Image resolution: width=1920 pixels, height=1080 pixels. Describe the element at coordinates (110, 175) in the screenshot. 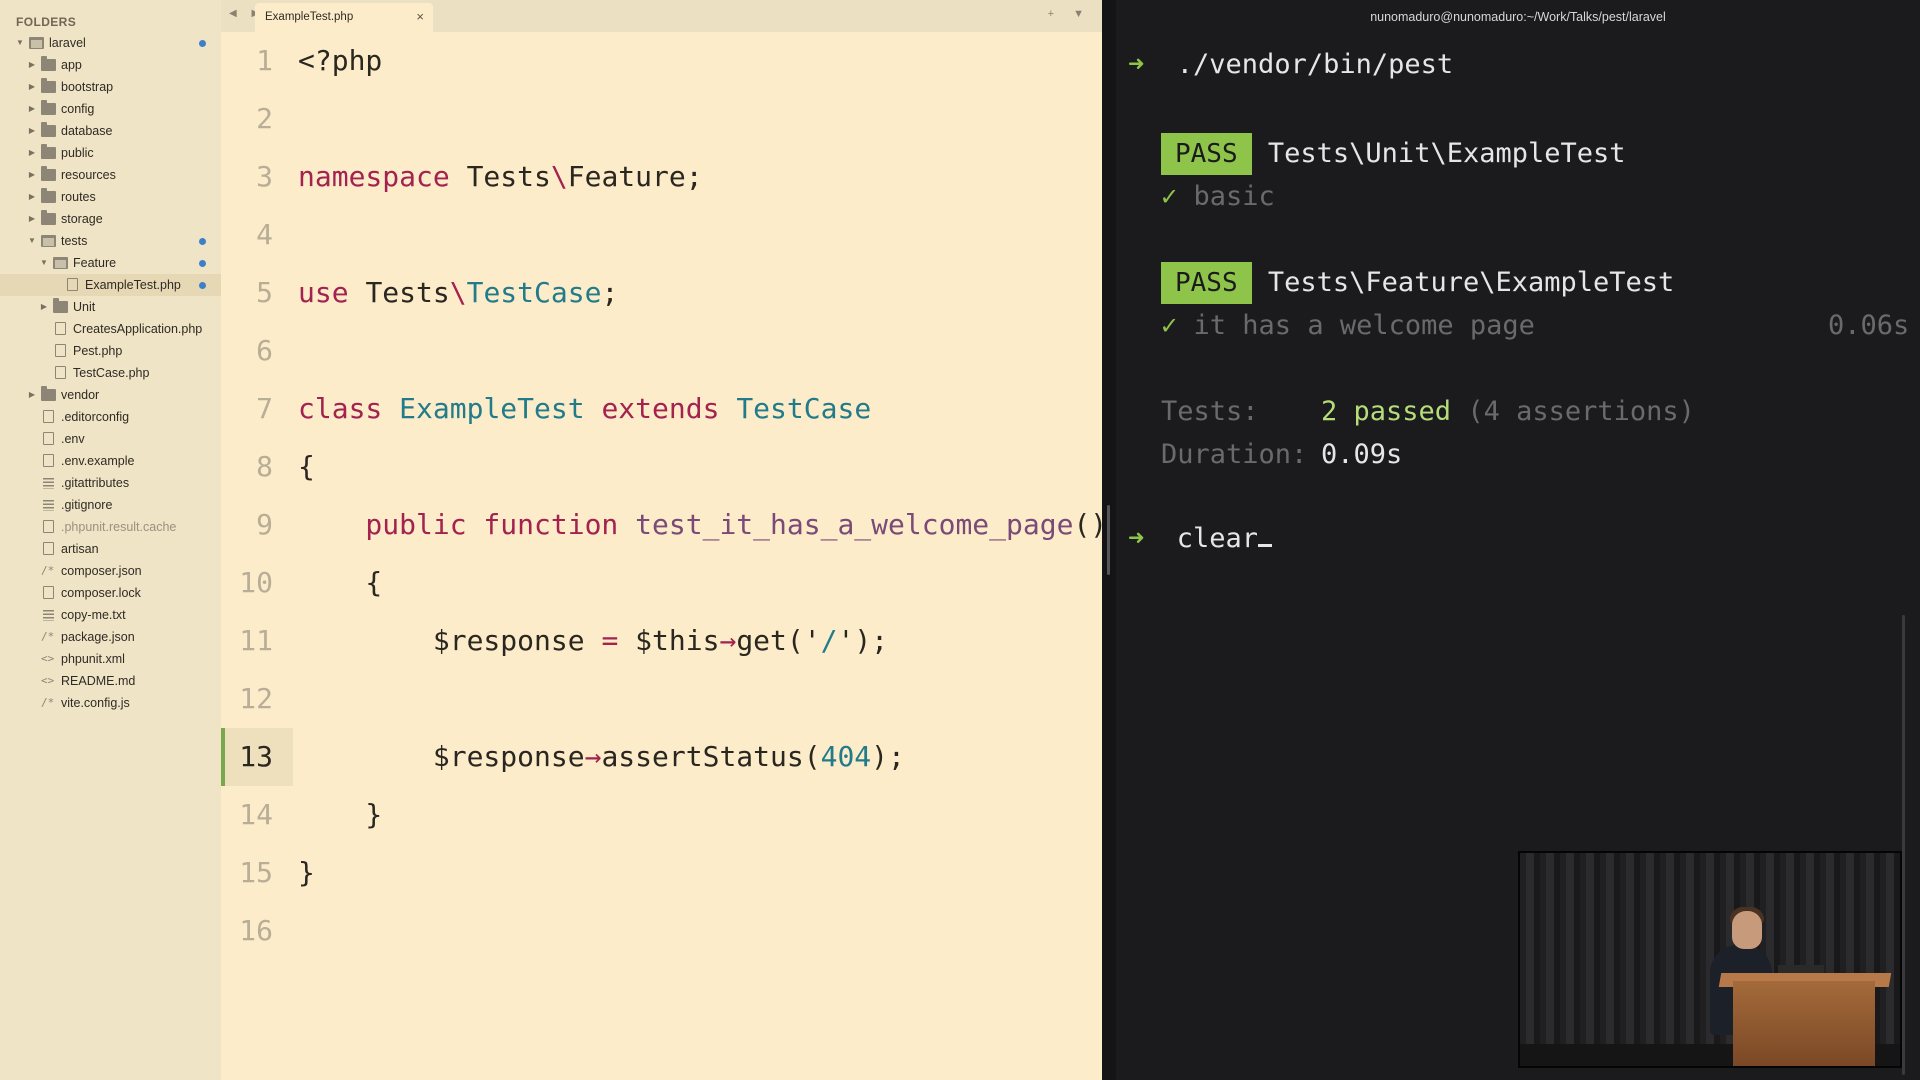

I see `tree-item: ▶ resources` at that location.